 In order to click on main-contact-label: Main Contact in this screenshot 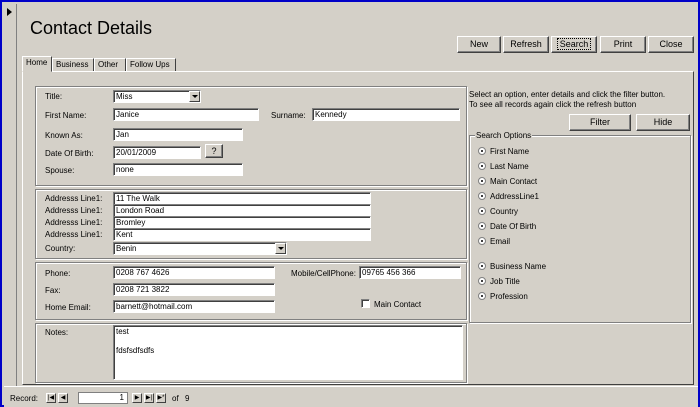, I will do `click(398, 304)`.